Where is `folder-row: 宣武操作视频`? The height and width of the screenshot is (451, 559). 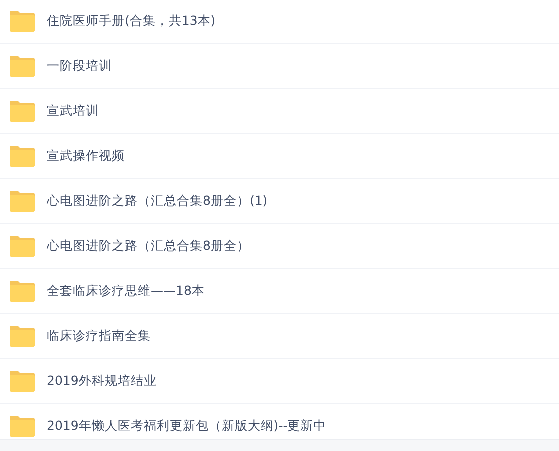
folder-row: 宣武操作视频 is located at coordinates (279, 156).